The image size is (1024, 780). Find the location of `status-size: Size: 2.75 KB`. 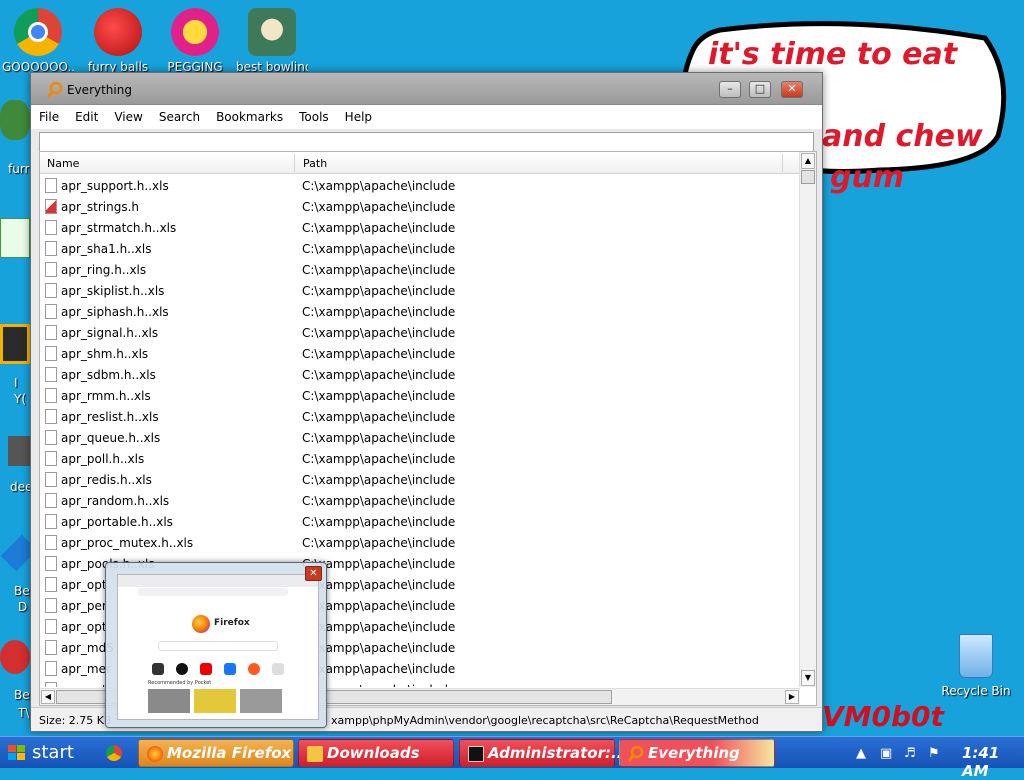

status-size: Size: 2.75 KB is located at coordinates (75, 720).